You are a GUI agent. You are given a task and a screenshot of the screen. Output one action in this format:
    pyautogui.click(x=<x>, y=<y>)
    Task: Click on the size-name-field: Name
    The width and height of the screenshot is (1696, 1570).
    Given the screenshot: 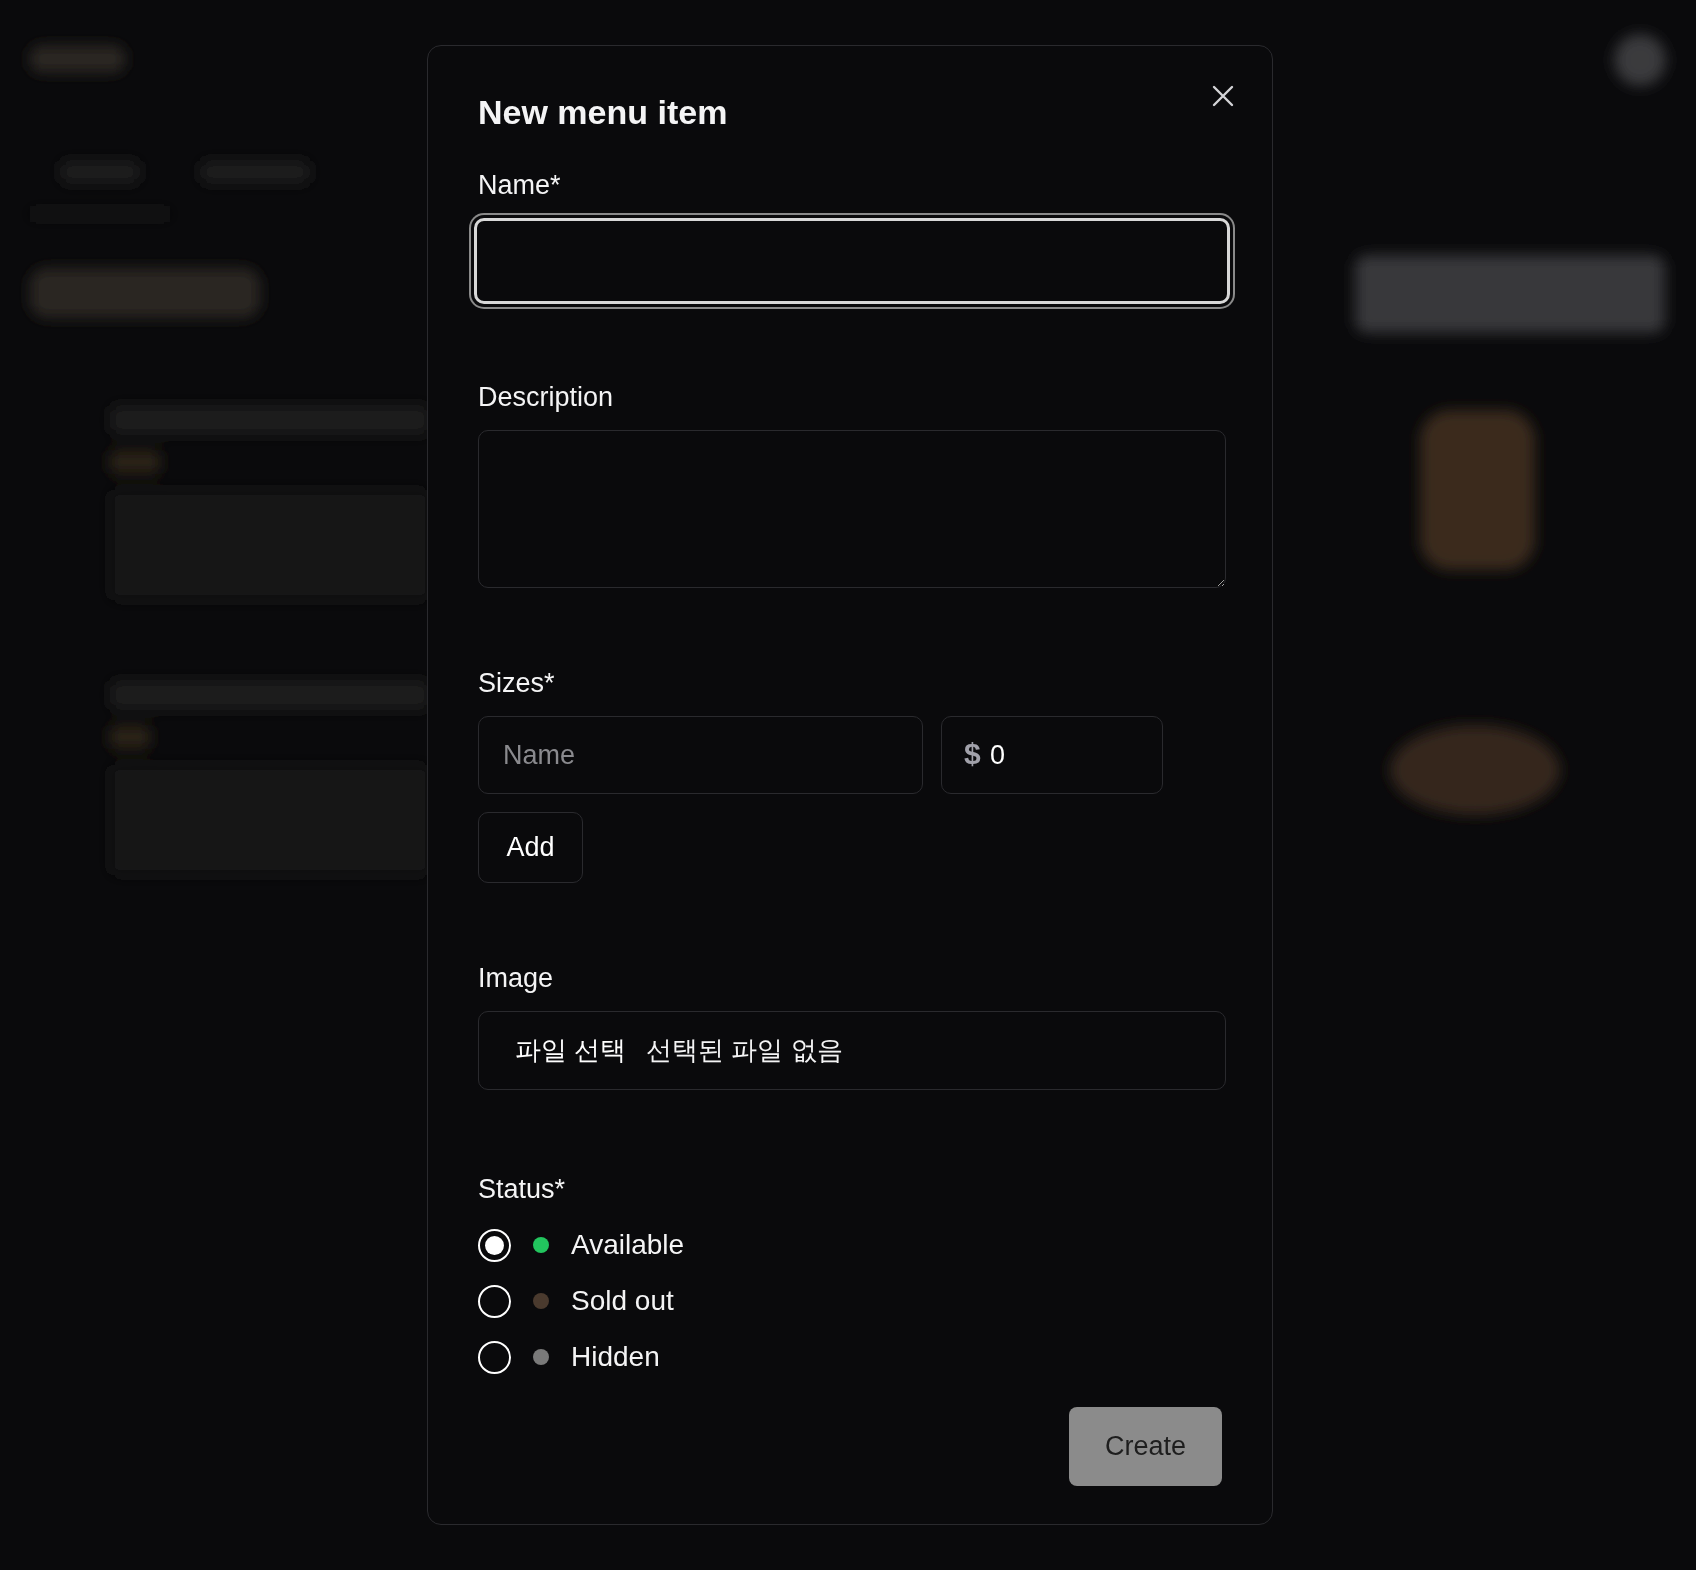 What is the action you would take?
    pyautogui.click(x=700, y=755)
    